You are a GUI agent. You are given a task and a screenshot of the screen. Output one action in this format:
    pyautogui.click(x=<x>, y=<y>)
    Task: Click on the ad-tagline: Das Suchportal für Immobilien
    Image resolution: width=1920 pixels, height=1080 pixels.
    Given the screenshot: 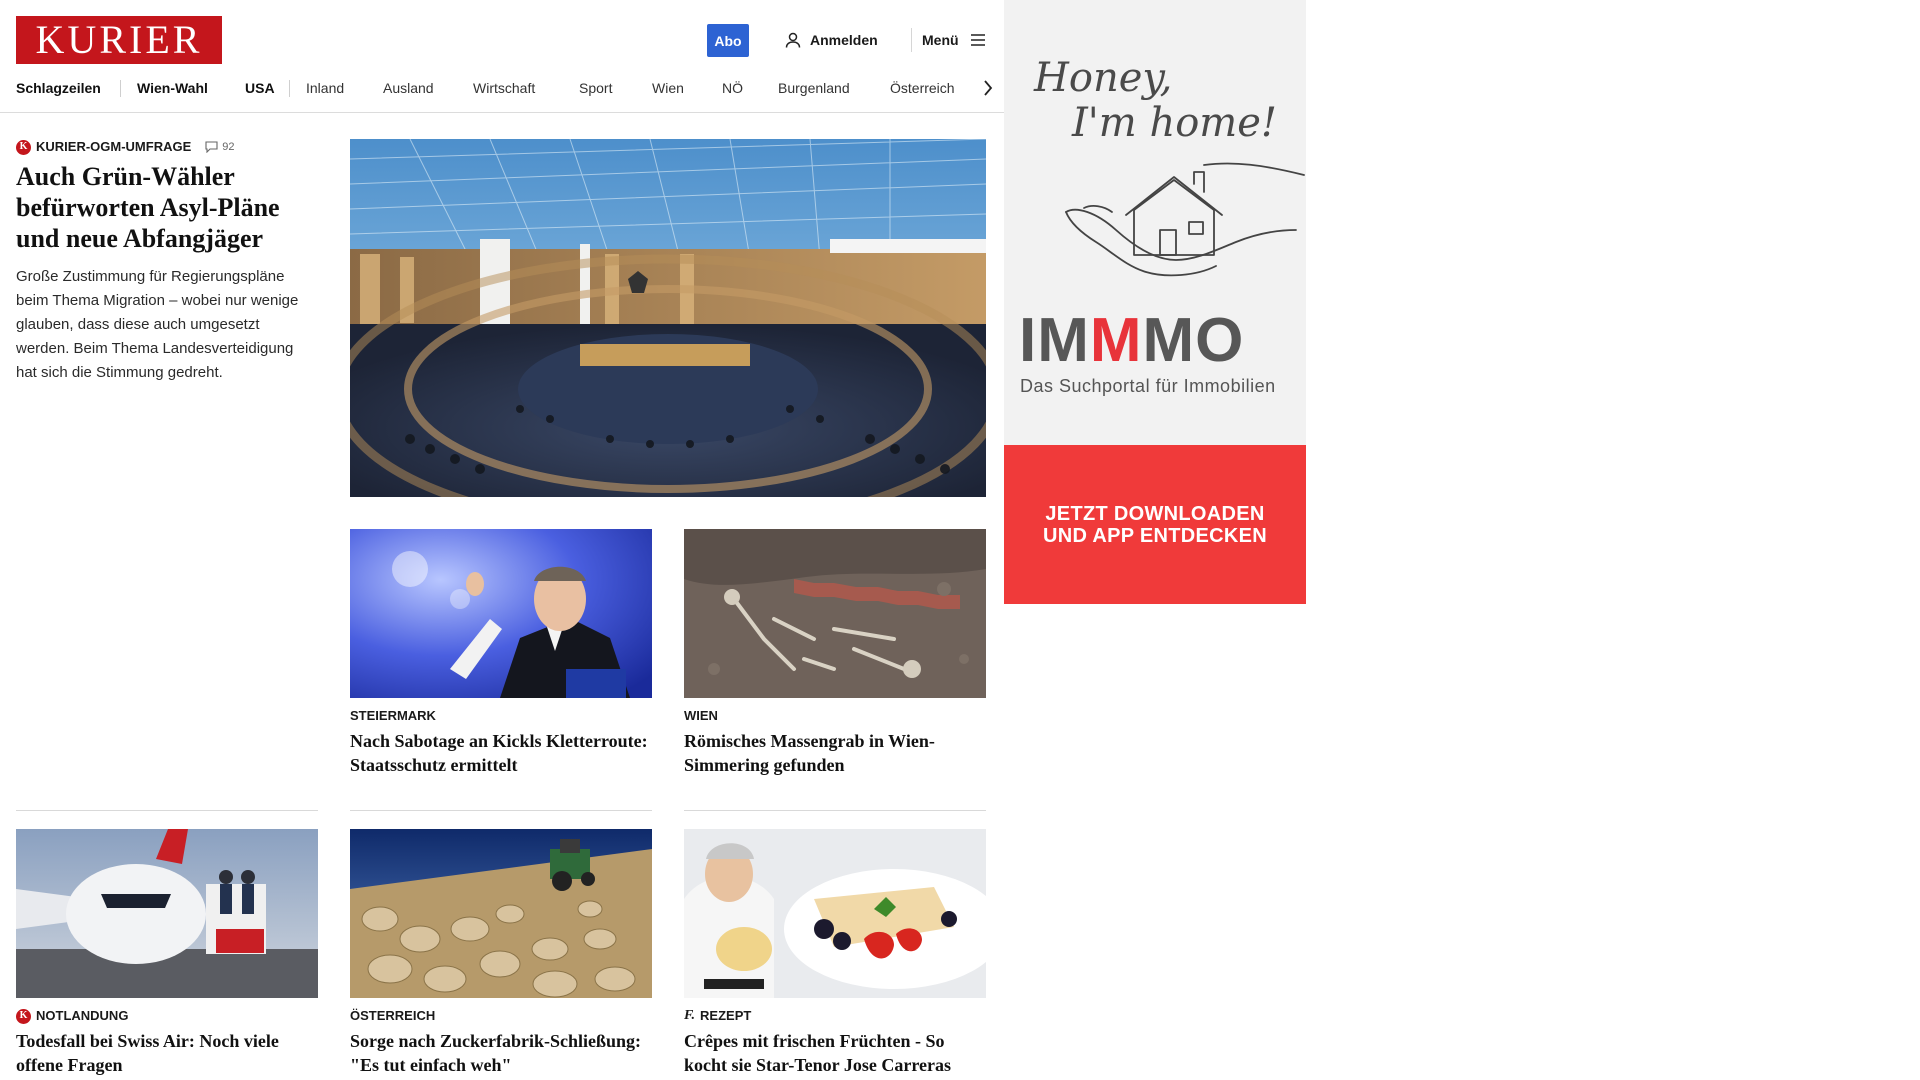 What is the action you would take?
    pyautogui.click(x=1148, y=386)
    